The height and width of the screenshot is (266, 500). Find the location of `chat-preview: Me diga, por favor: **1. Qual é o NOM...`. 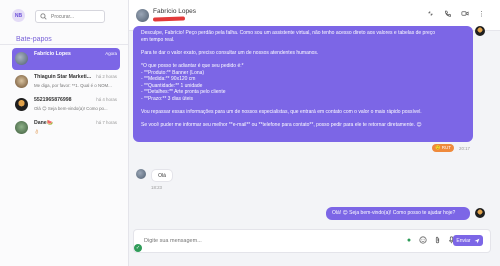

chat-preview: Me diga, por favor: **1. Qual é o NOM... is located at coordinates (73, 85).